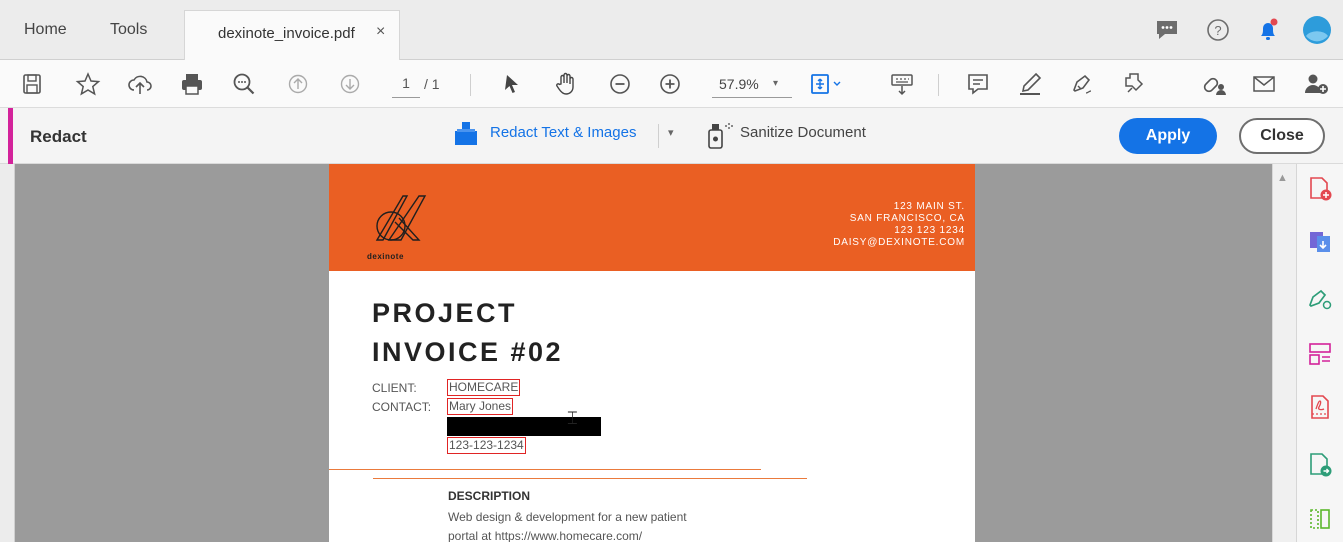 The width and height of the screenshot is (1343, 542). I want to click on comment-note-icon, so click(978, 84).